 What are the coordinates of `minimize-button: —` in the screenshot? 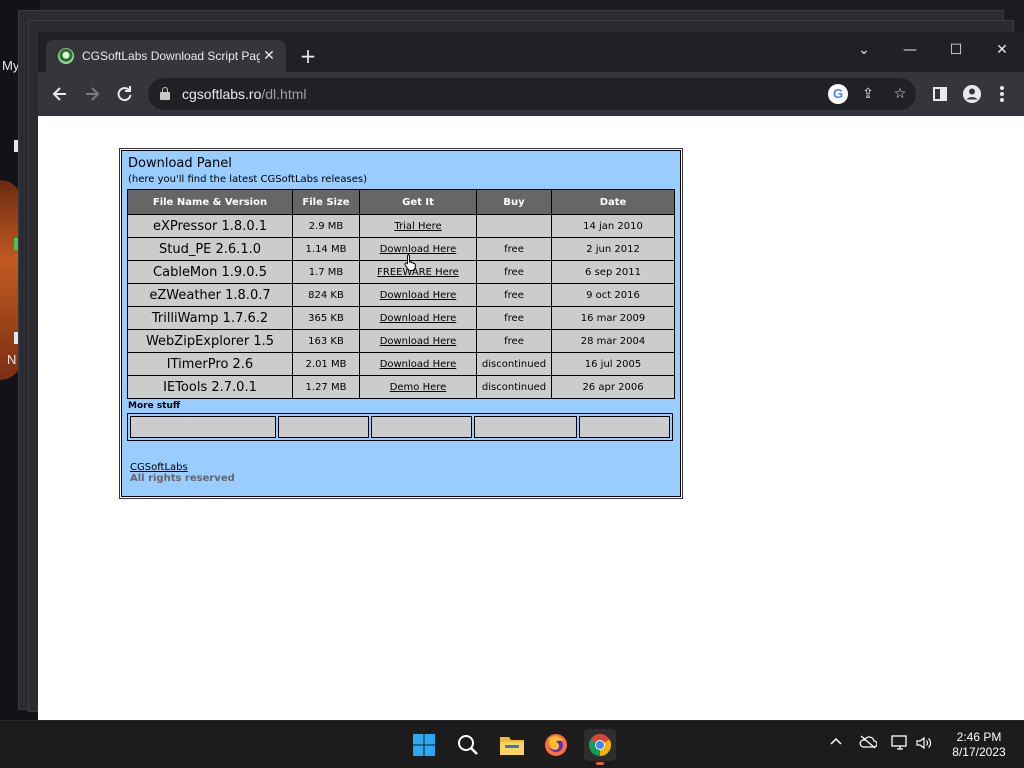 It's located at (910, 50).